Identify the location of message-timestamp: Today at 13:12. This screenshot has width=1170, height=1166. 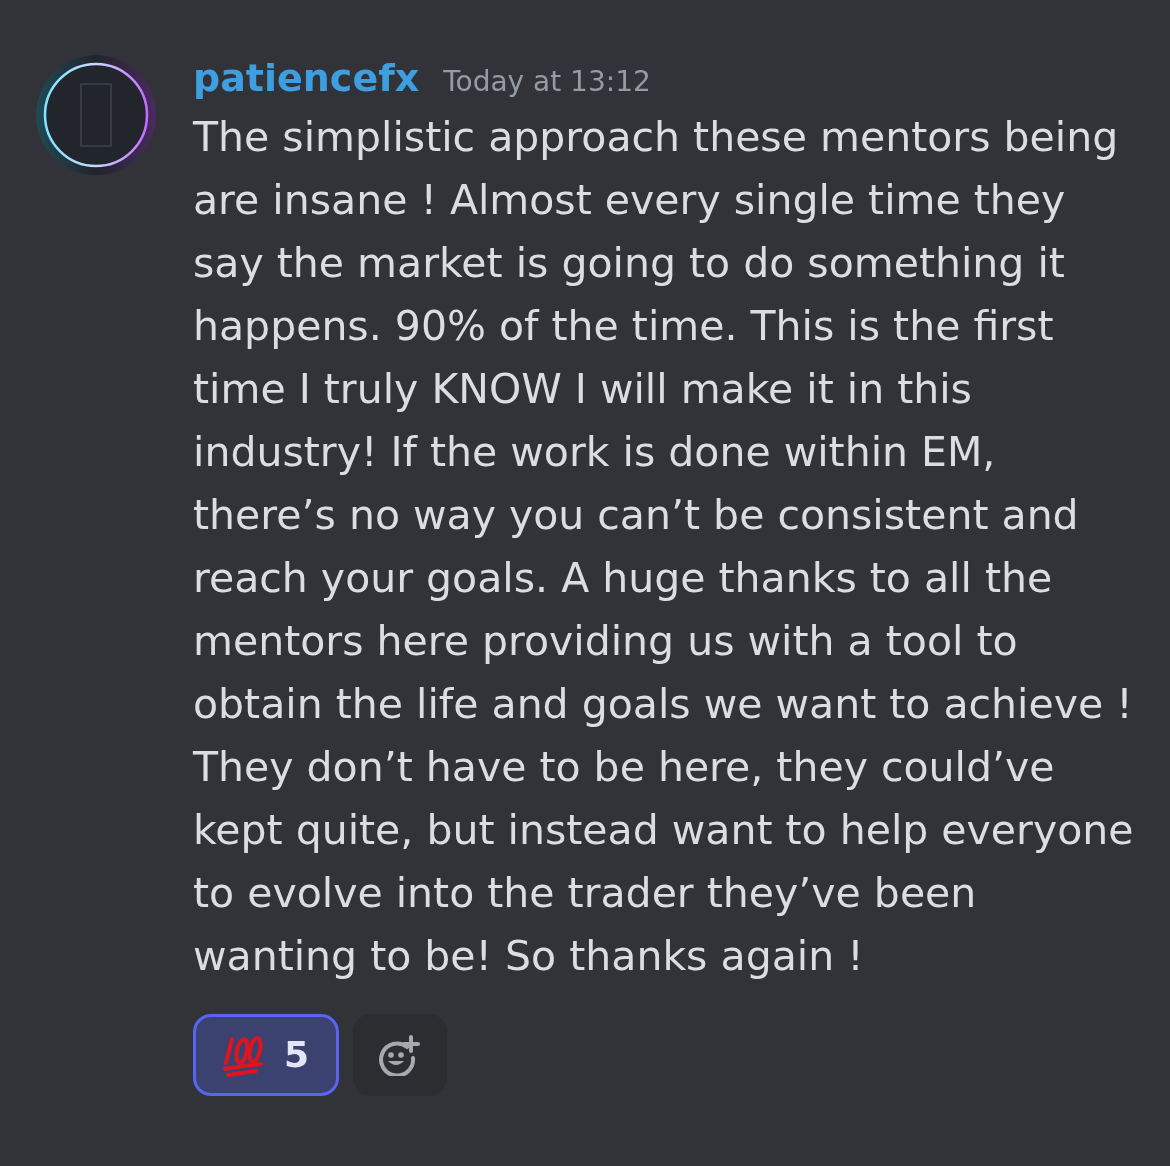
(547, 82).